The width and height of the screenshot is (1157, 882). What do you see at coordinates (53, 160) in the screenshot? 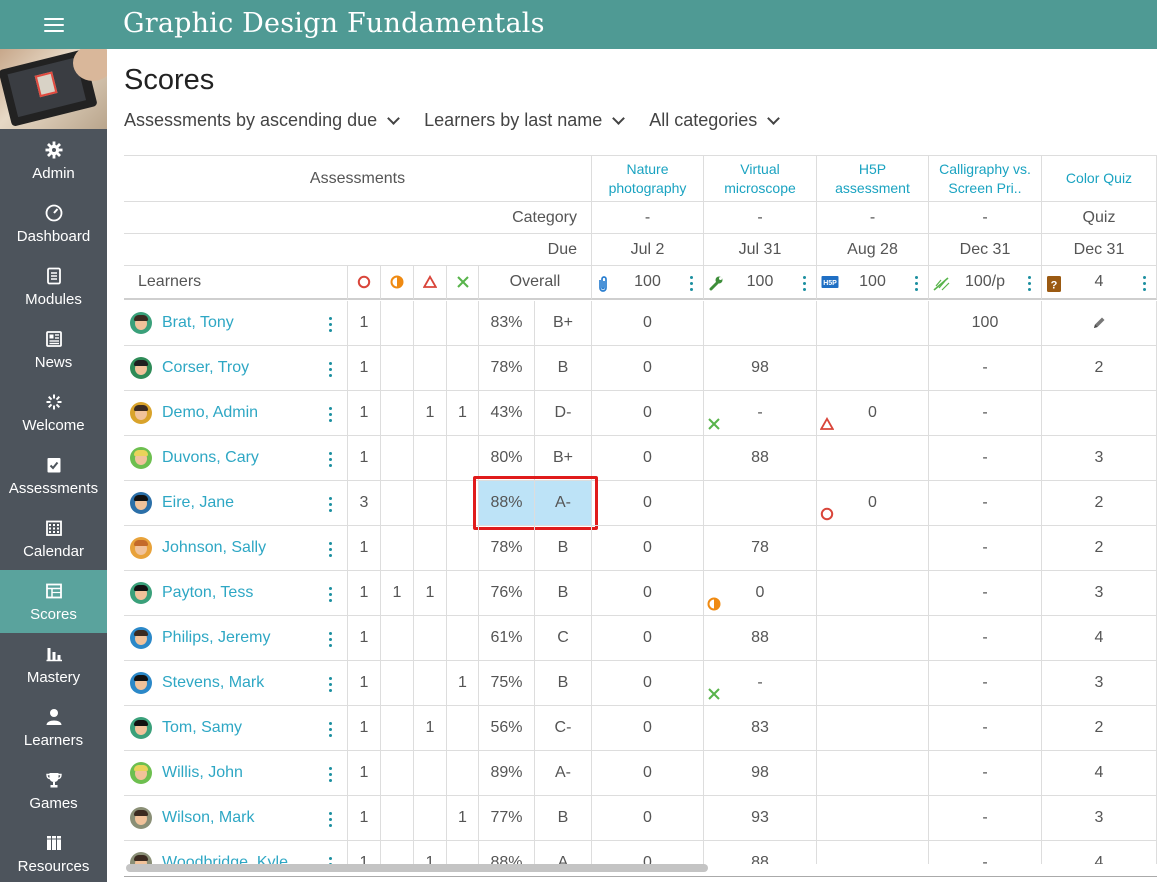
I see `sidebar-item-admin: Admin` at bounding box center [53, 160].